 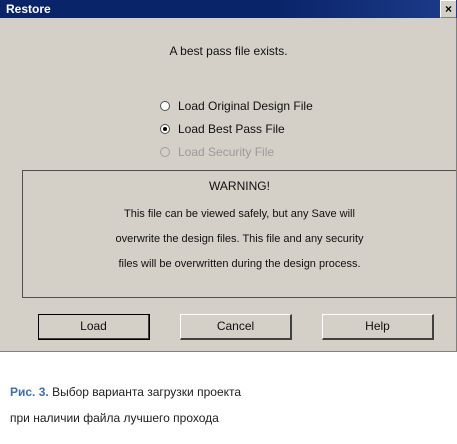 I want to click on warning-title: WARNING!, so click(x=239, y=186).